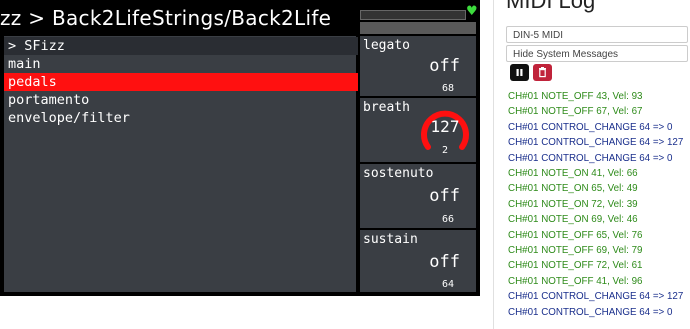  Describe the element at coordinates (444, 196) in the screenshot. I see `control-sostenuto-state: off` at that location.